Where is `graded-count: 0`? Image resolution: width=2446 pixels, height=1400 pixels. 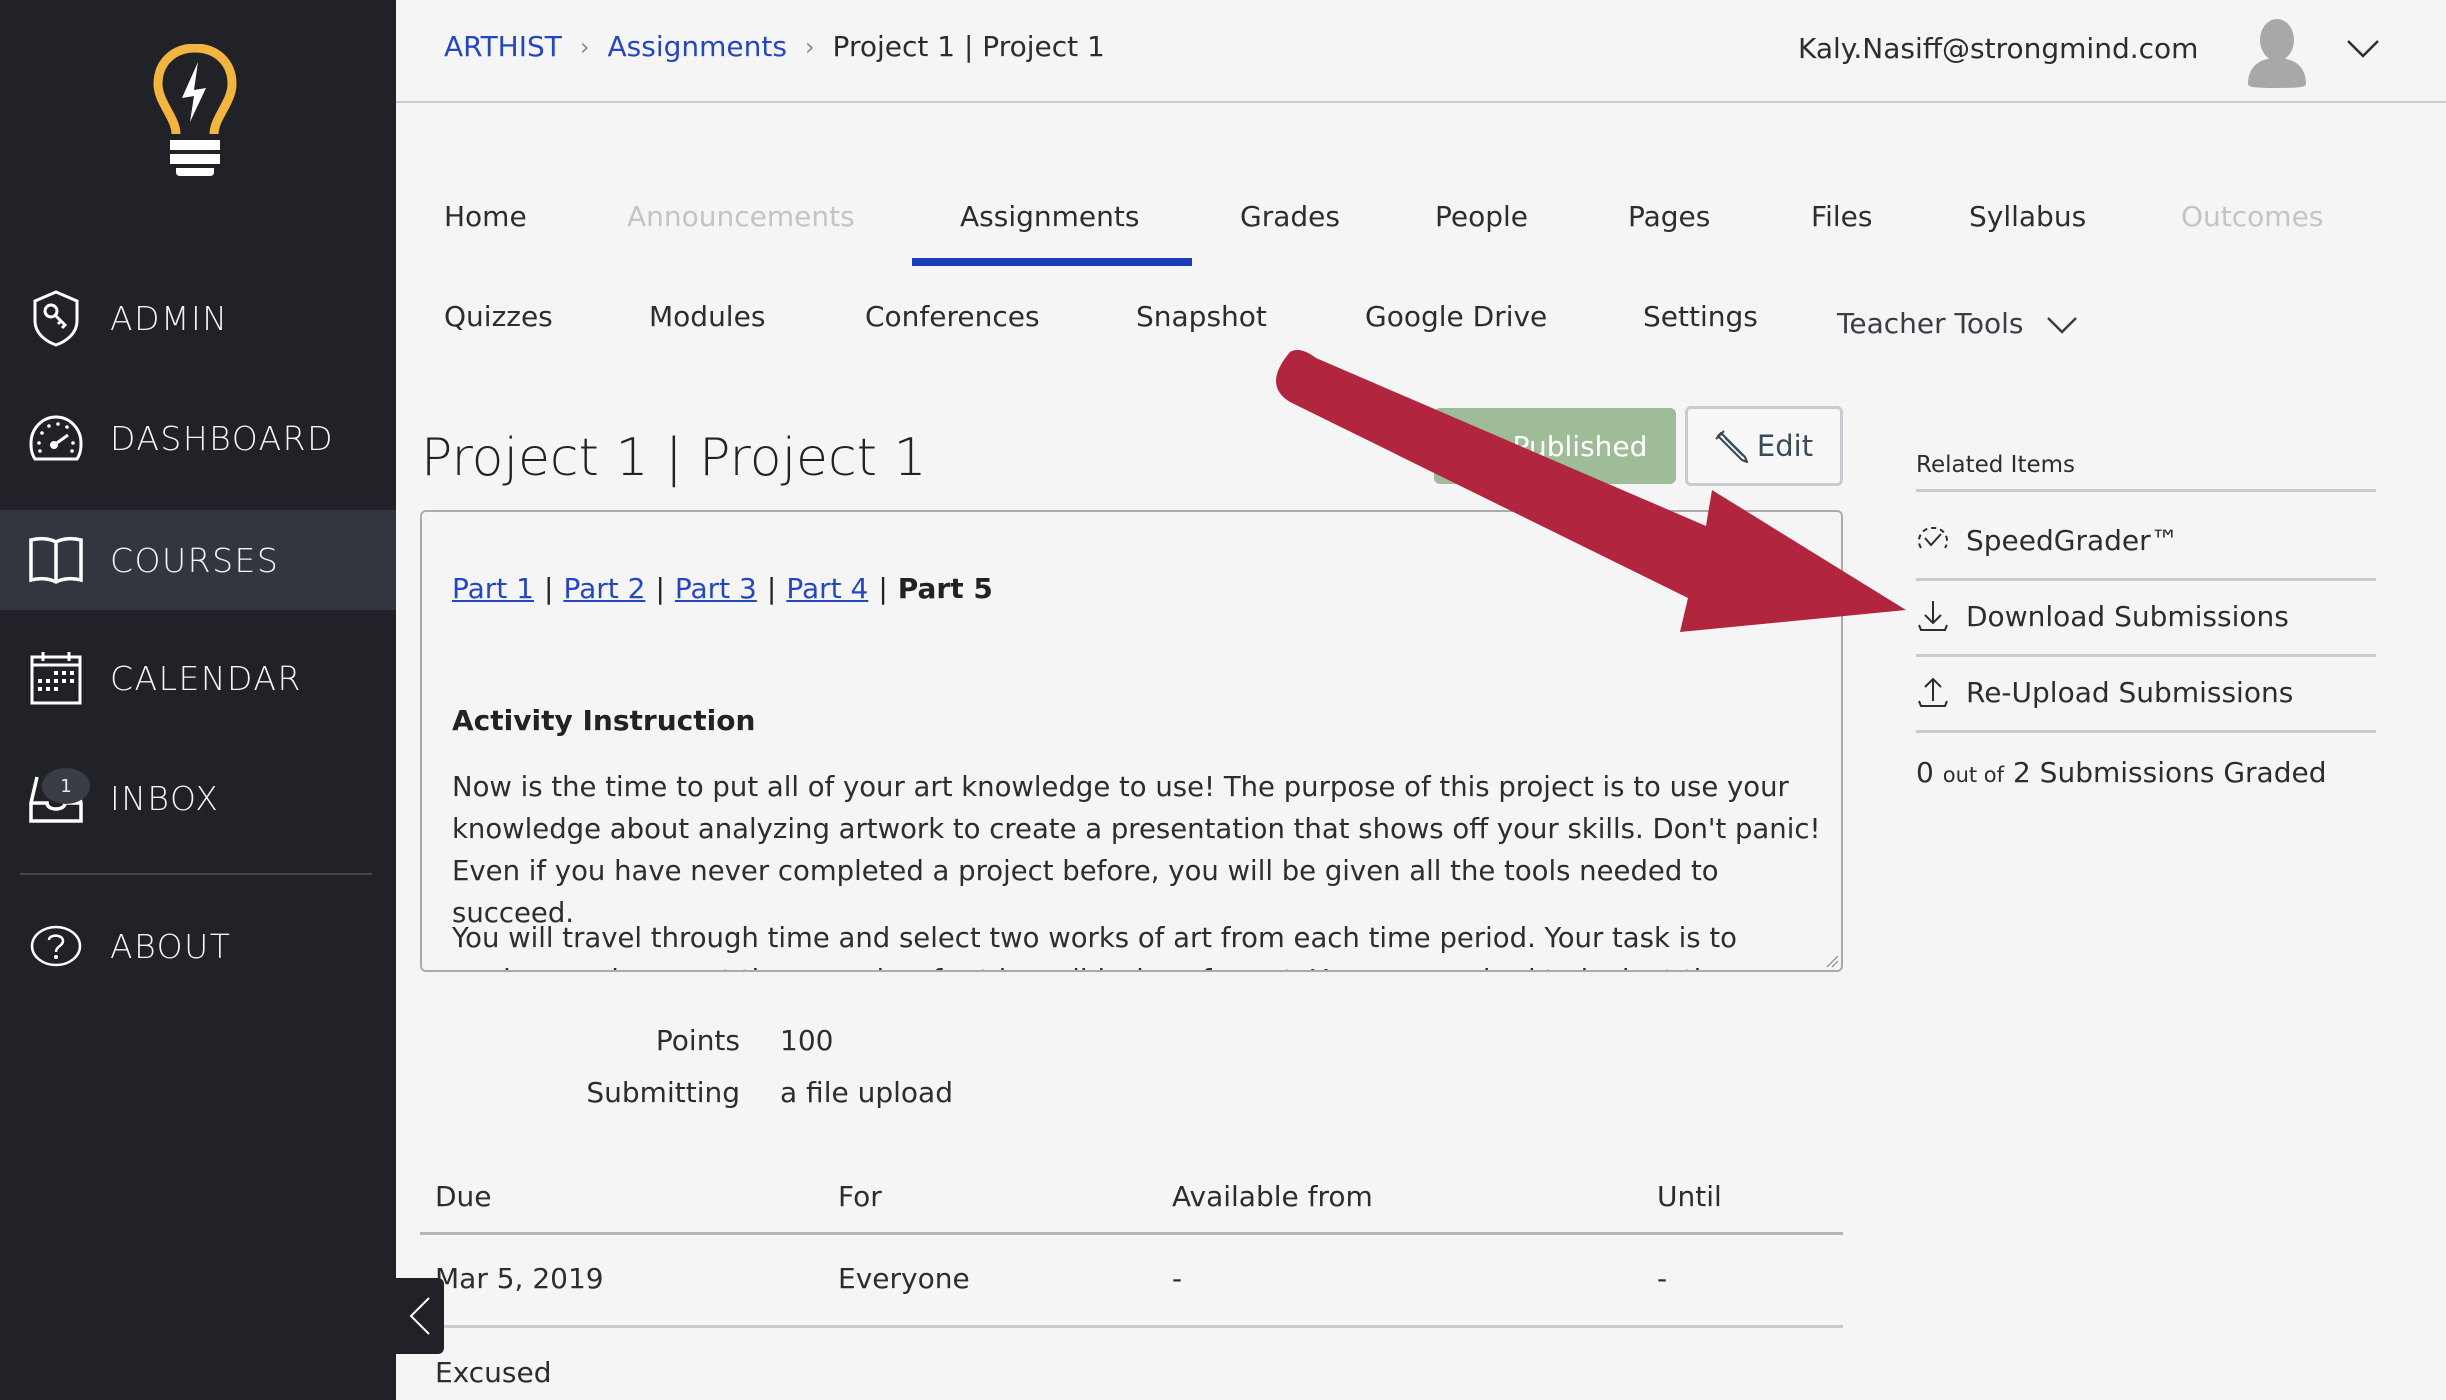 graded-count: 0 is located at coordinates (1925, 772).